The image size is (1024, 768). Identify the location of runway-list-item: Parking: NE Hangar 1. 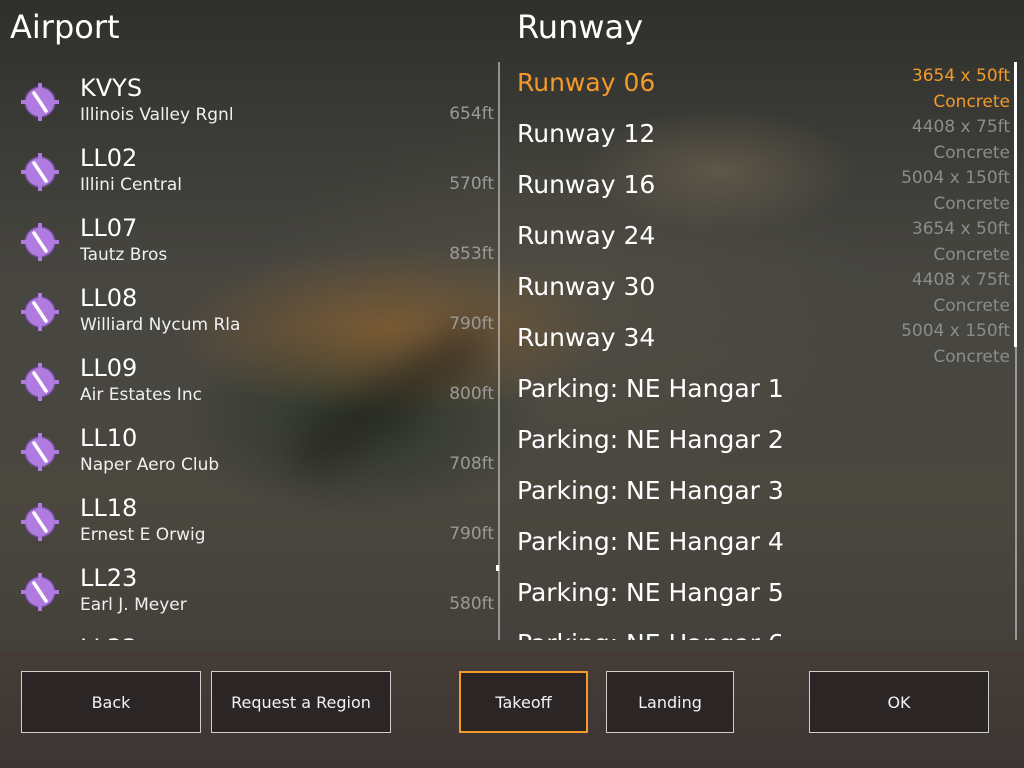
(758, 391).